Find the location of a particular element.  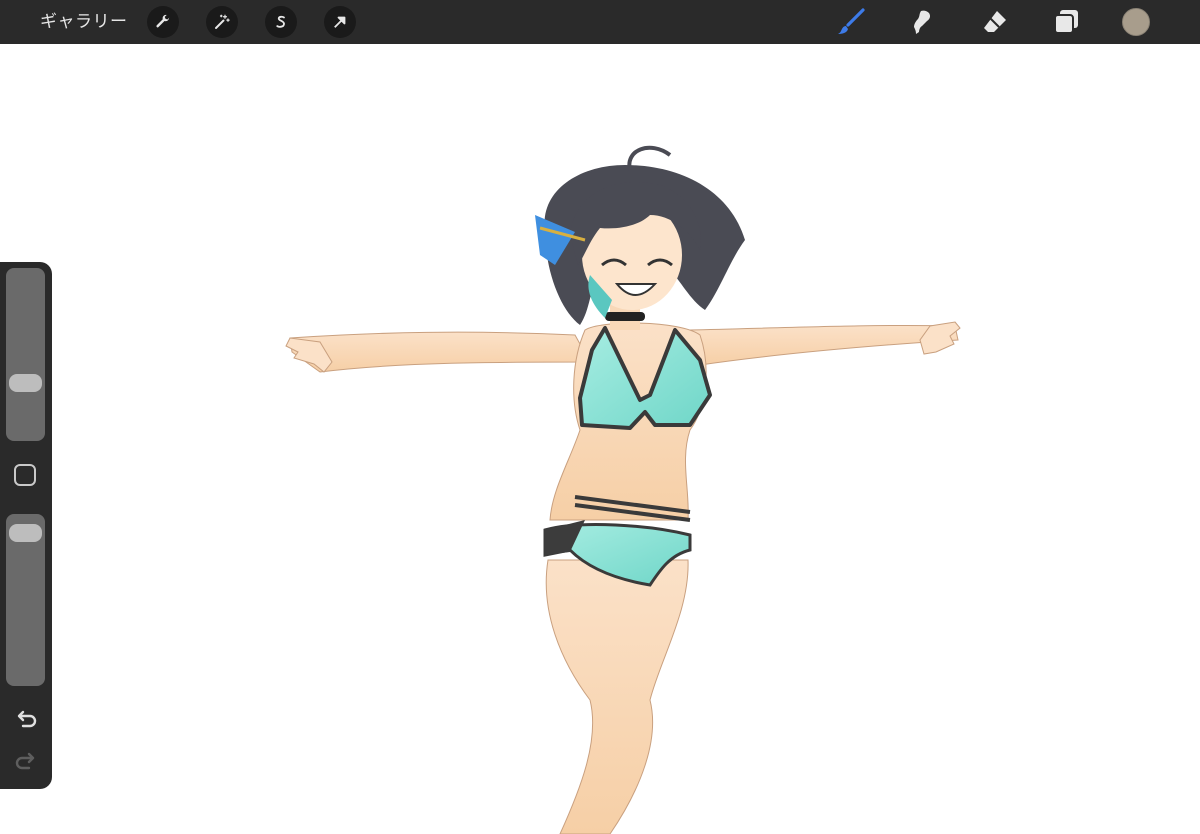

wrench-icon is located at coordinates (163, 22).